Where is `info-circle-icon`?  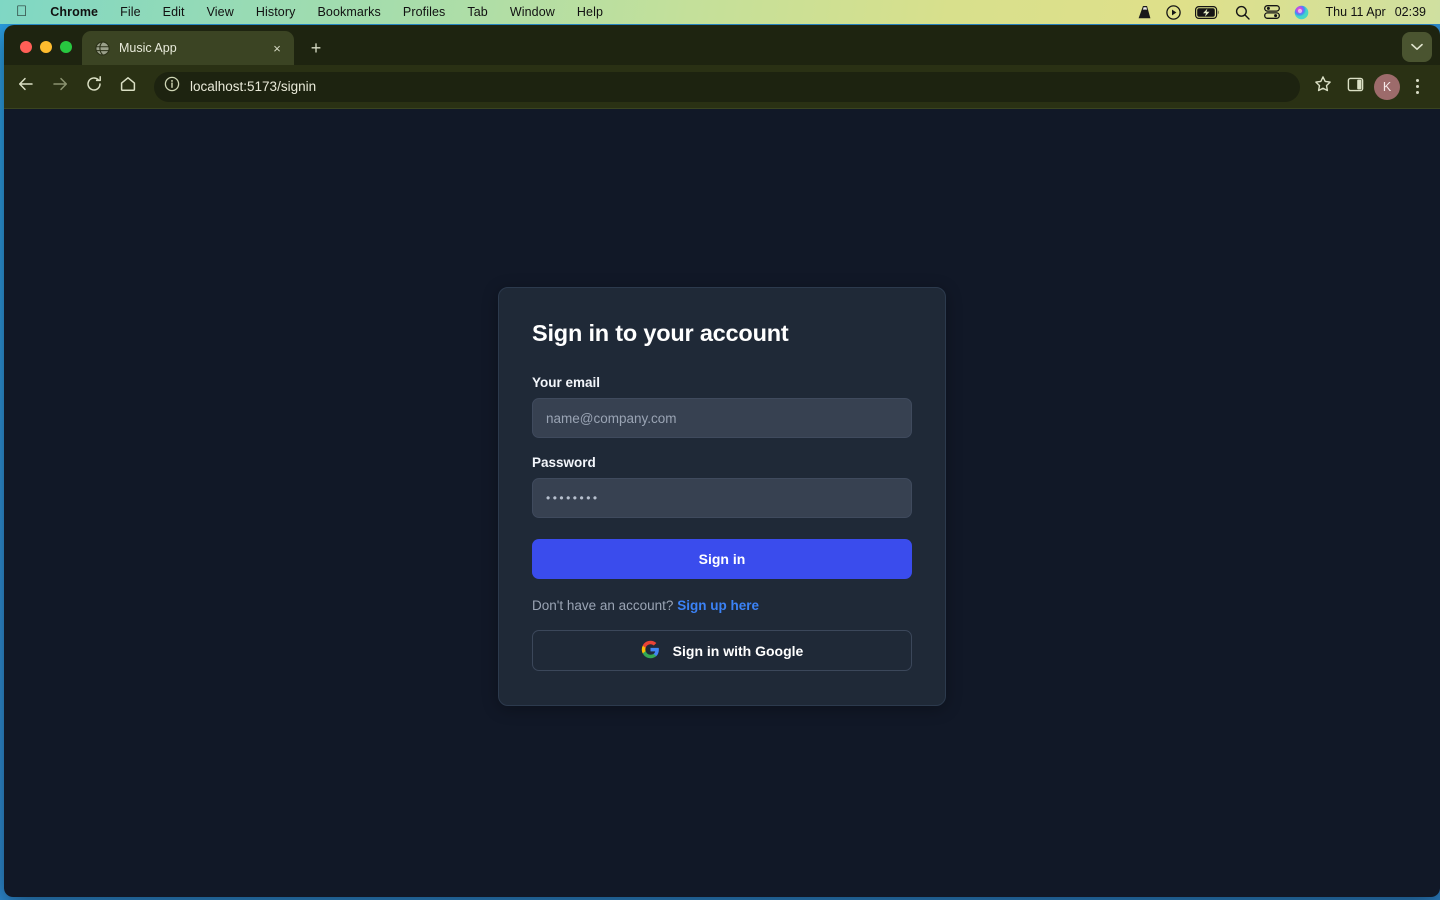
info-circle-icon is located at coordinates (172, 86).